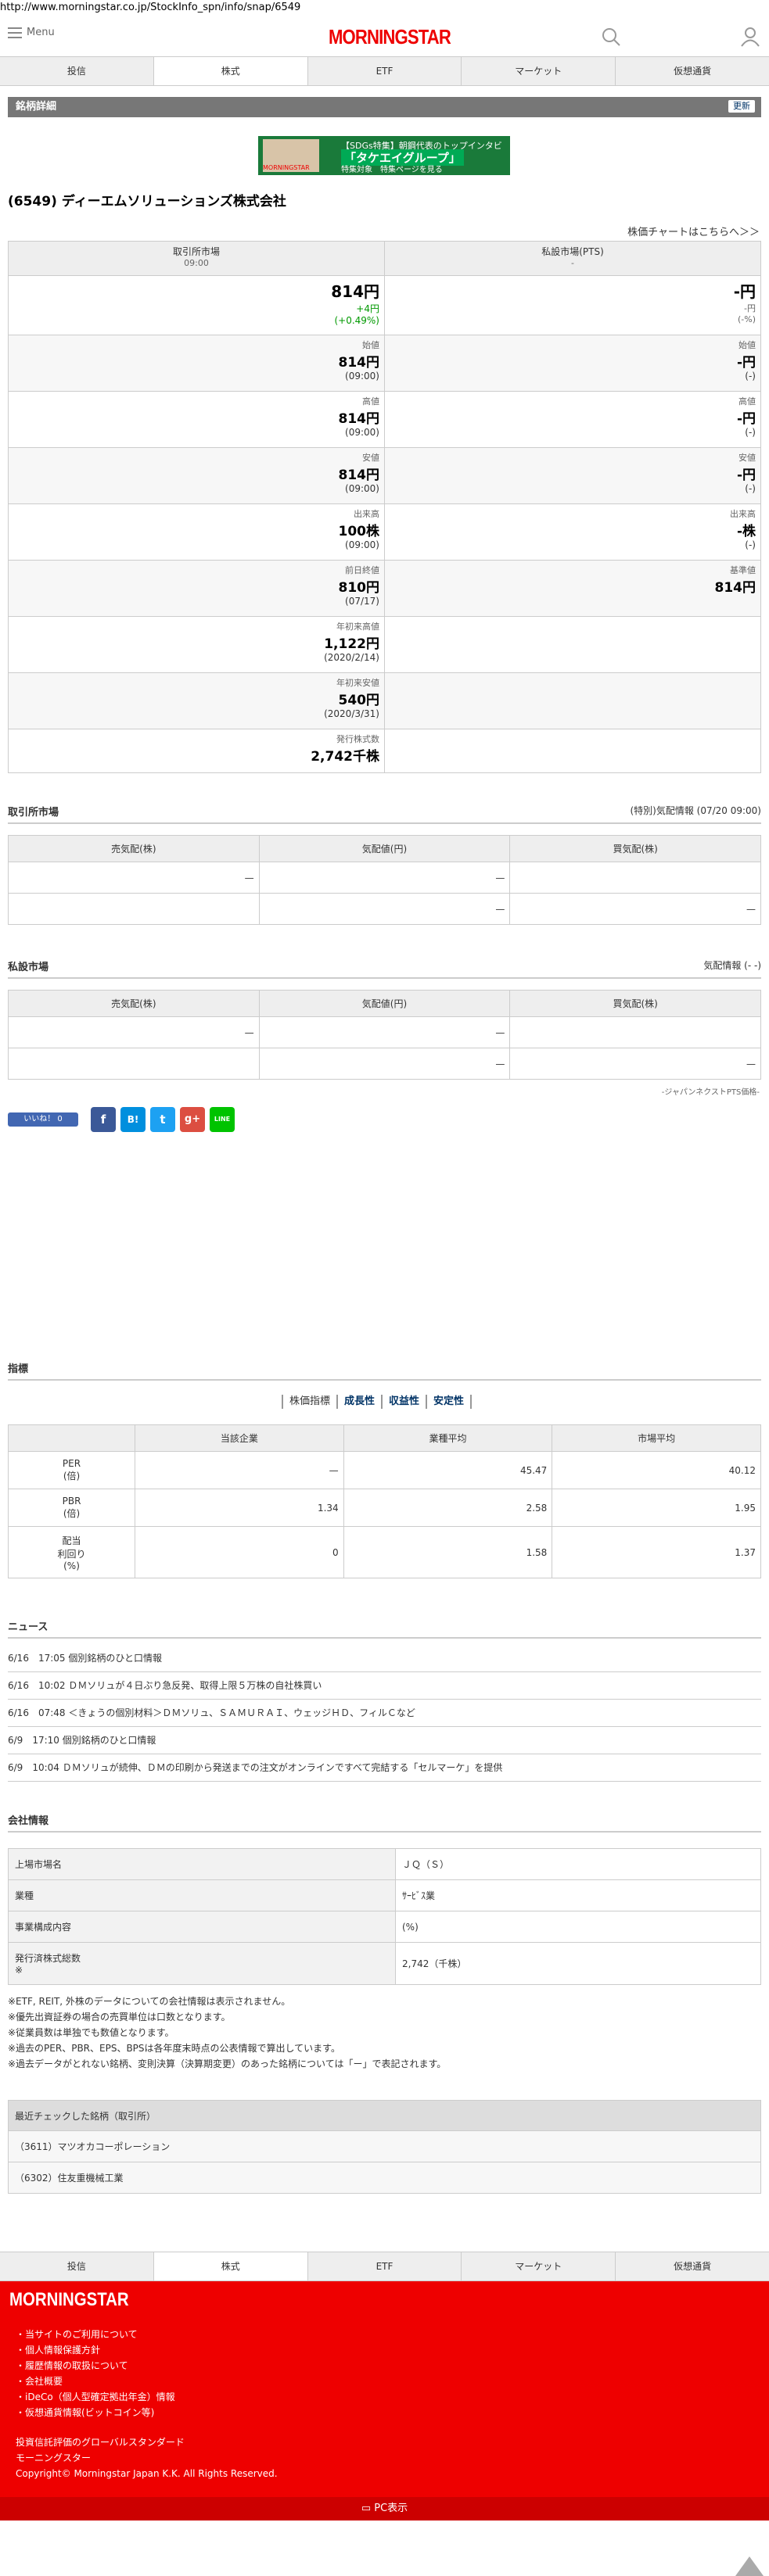 This screenshot has width=769, height=2576. Describe the element at coordinates (749, 2566) in the screenshot. I see `scroll-top-icon` at that location.